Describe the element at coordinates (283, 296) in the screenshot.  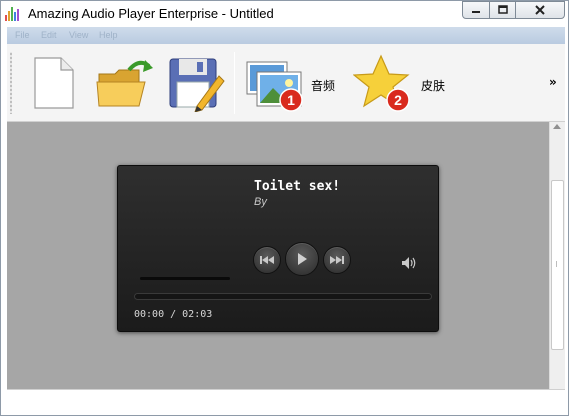
I see `seek-bar` at that location.